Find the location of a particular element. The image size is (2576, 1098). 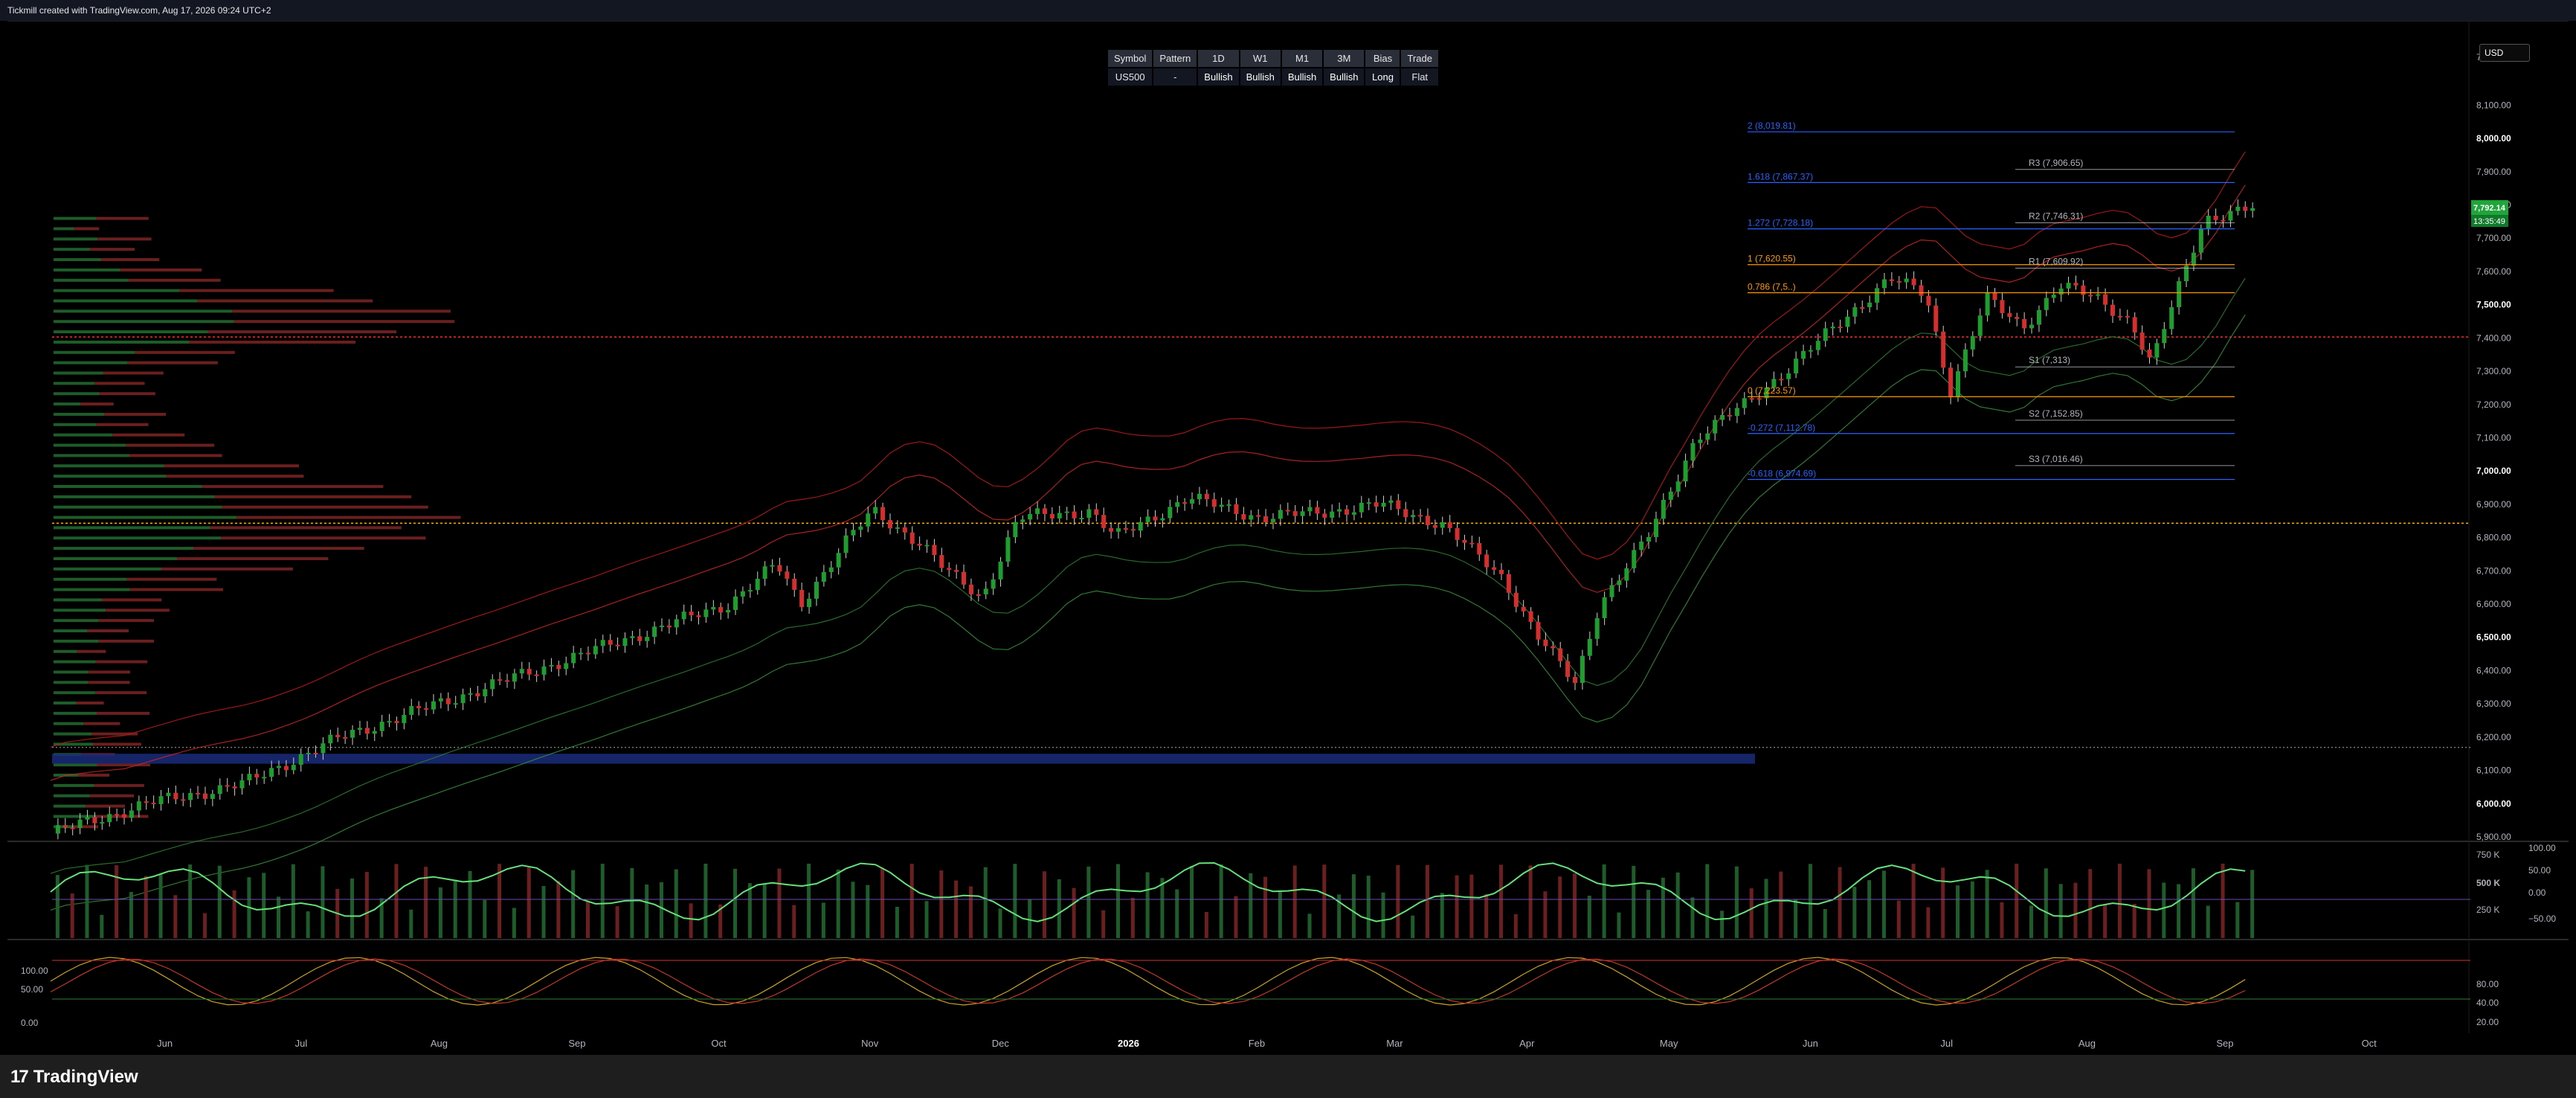

price-axis-tick: 6,000.00 is located at coordinates (2493, 803).